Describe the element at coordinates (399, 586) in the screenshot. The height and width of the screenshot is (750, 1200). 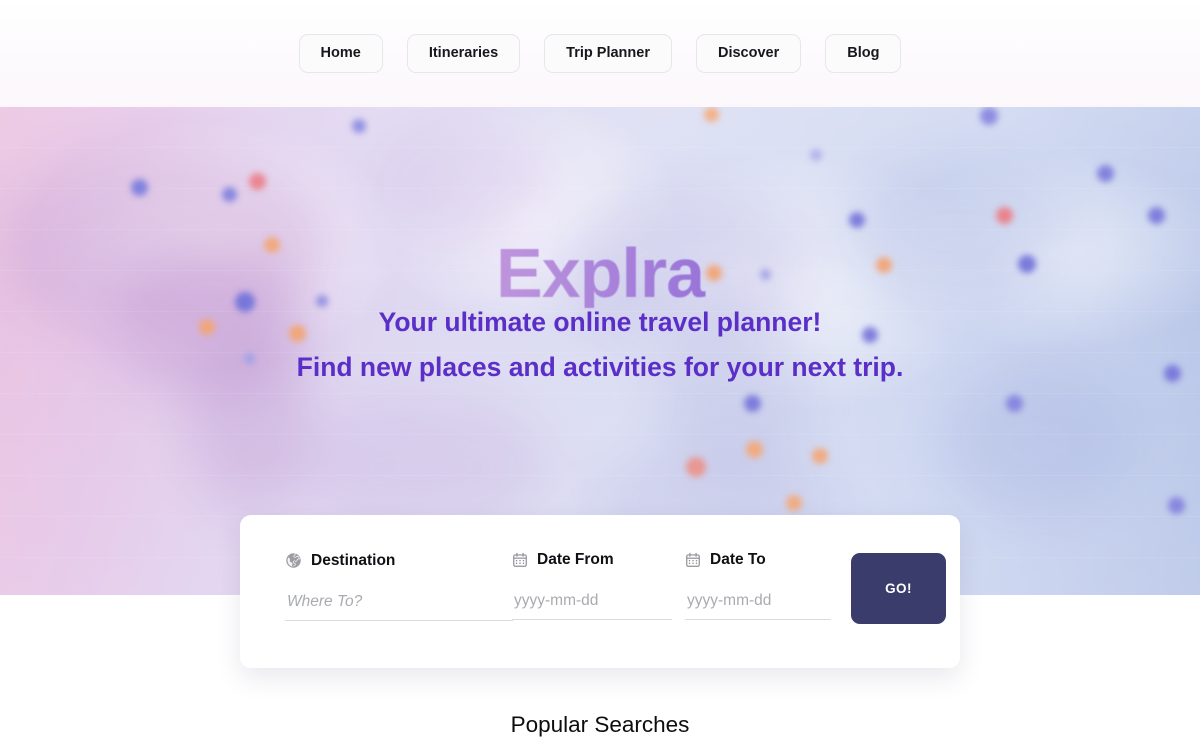
I see `destination-field-group: Destination` at that location.